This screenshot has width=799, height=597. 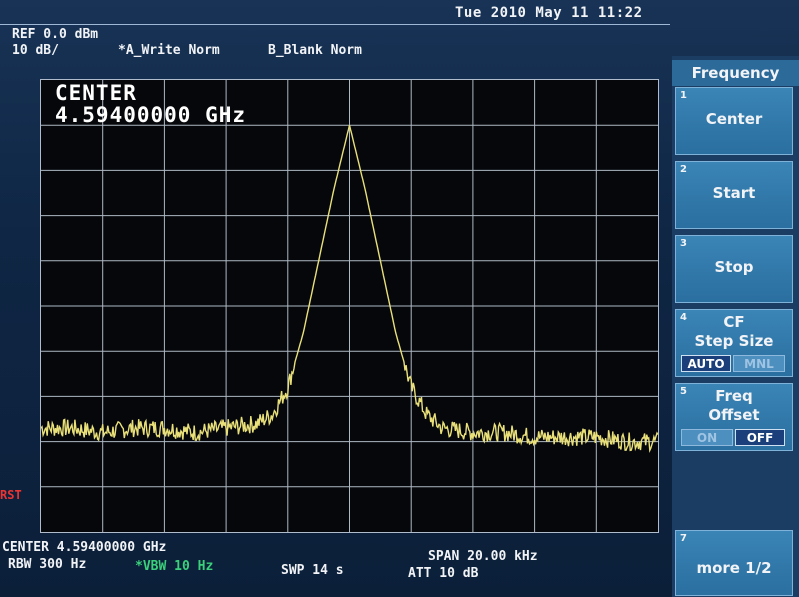 I want to click on footer-center-freq: CENTER 4.59400000 GHz, so click(x=84, y=547).